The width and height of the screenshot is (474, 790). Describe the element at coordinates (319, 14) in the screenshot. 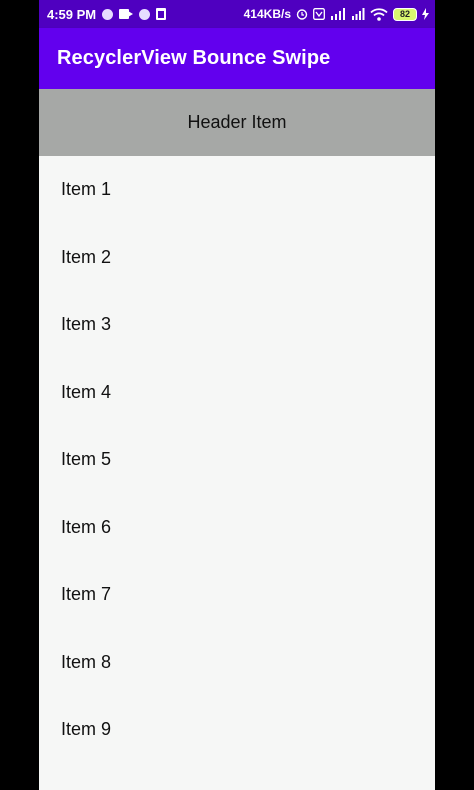

I see `volte-icon` at that location.